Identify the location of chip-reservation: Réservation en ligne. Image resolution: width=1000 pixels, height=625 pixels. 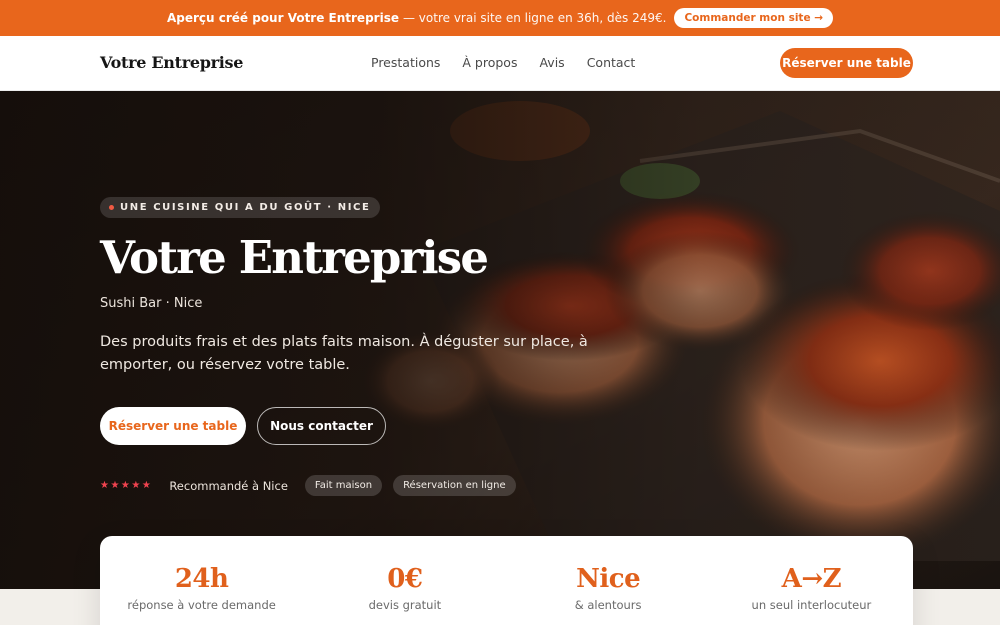
(454, 485).